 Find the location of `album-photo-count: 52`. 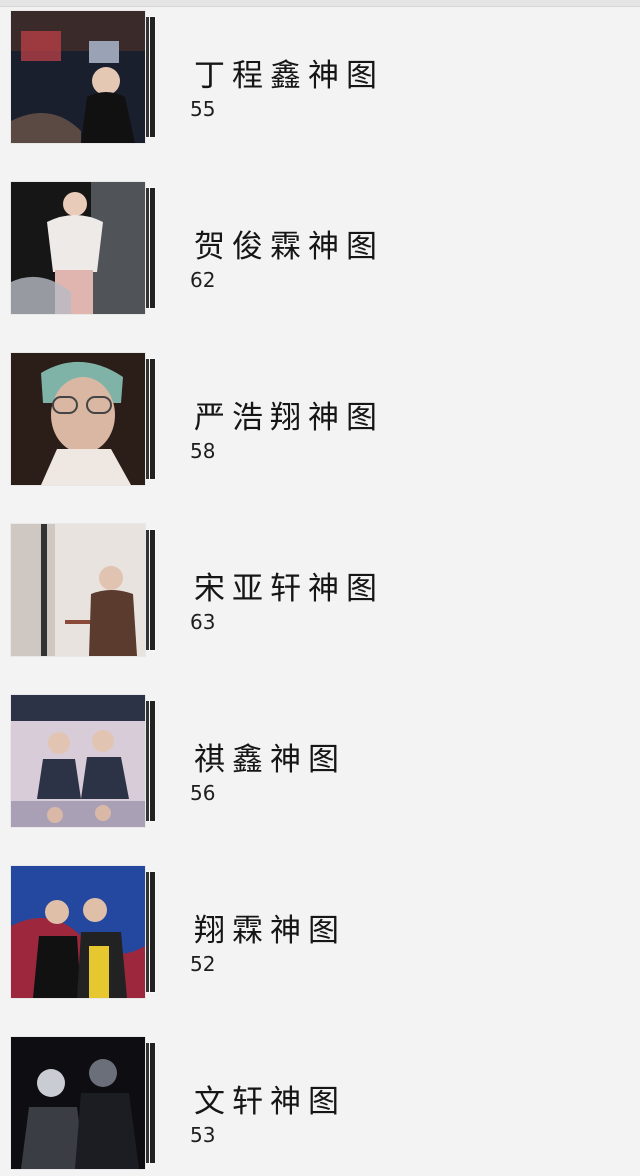

album-photo-count: 52 is located at coordinates (203, 964).